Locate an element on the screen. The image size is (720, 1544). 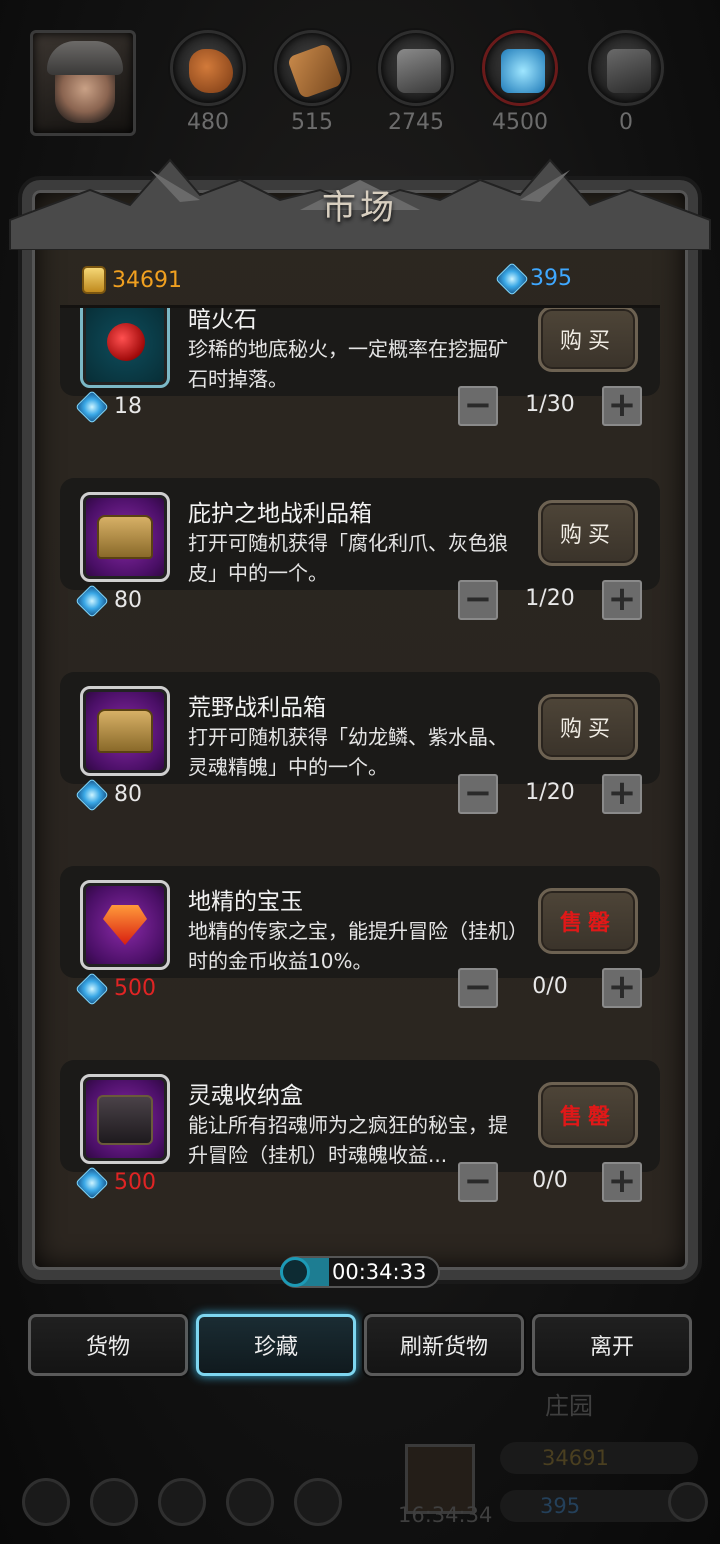
gold-coin-icon is located at coordinates (94, 280).